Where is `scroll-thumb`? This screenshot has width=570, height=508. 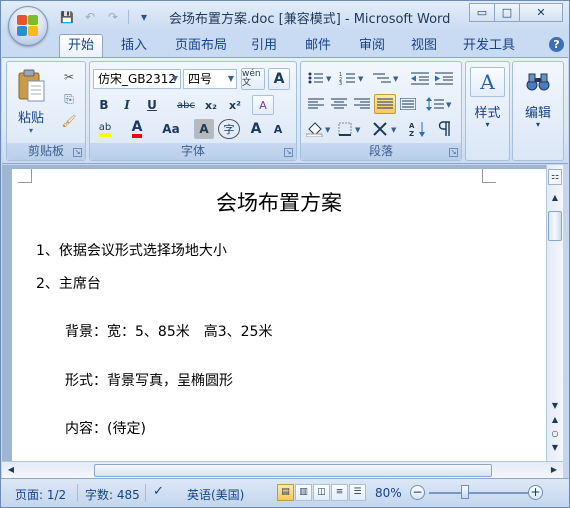
scroll-thumb is located at coordinates (555, 226).